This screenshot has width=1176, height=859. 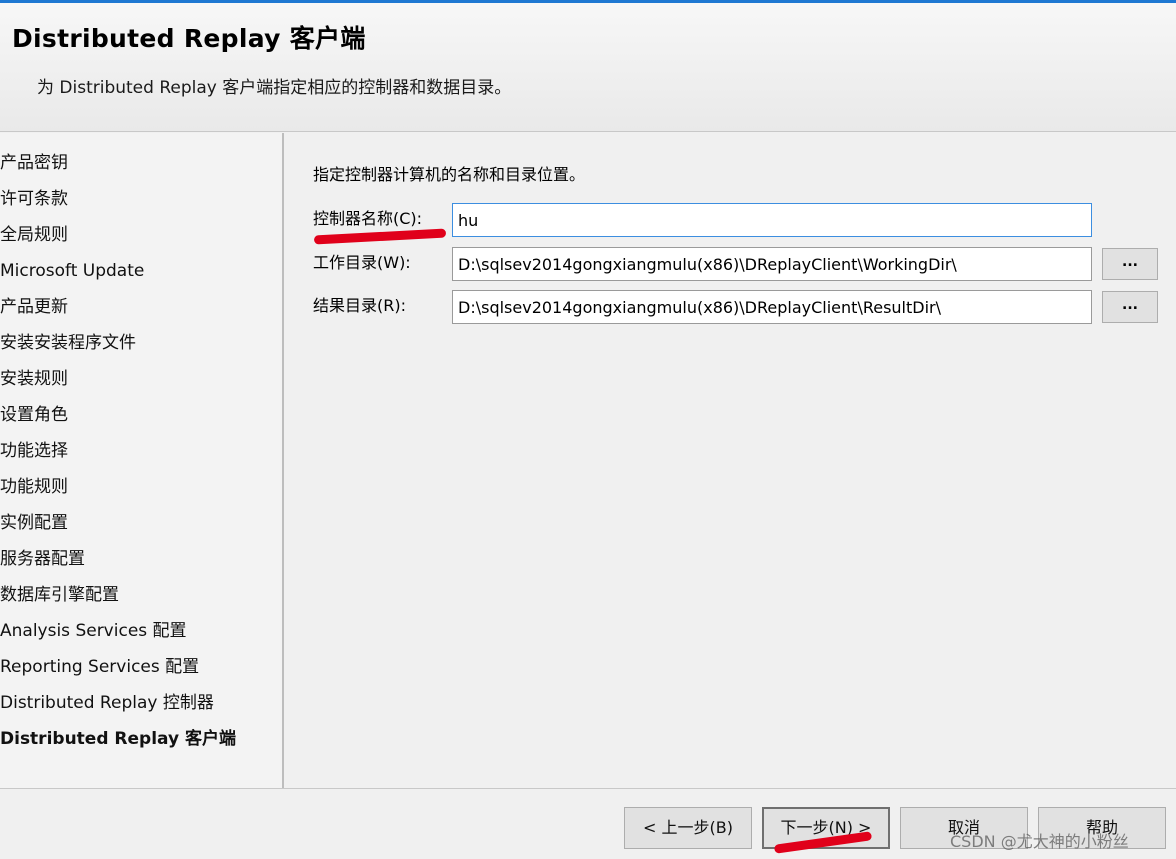 What do you see at coordinates (34, 235) in the screenshot?
I see `step-global-rules: 全局规则` at bounding box center [34, 235].